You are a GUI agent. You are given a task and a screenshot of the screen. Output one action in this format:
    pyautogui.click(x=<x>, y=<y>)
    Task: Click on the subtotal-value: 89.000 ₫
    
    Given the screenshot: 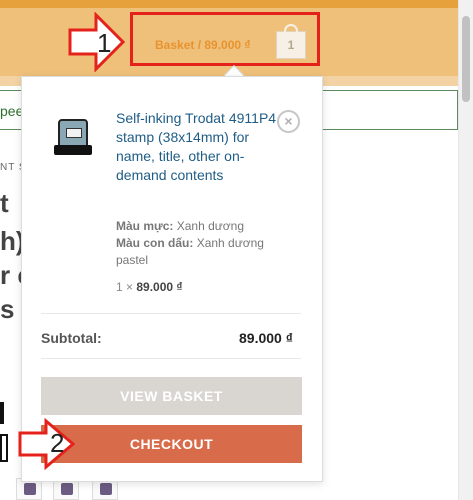 What is the action you would take?
    pyautogui.click(x=266, y=338)
    